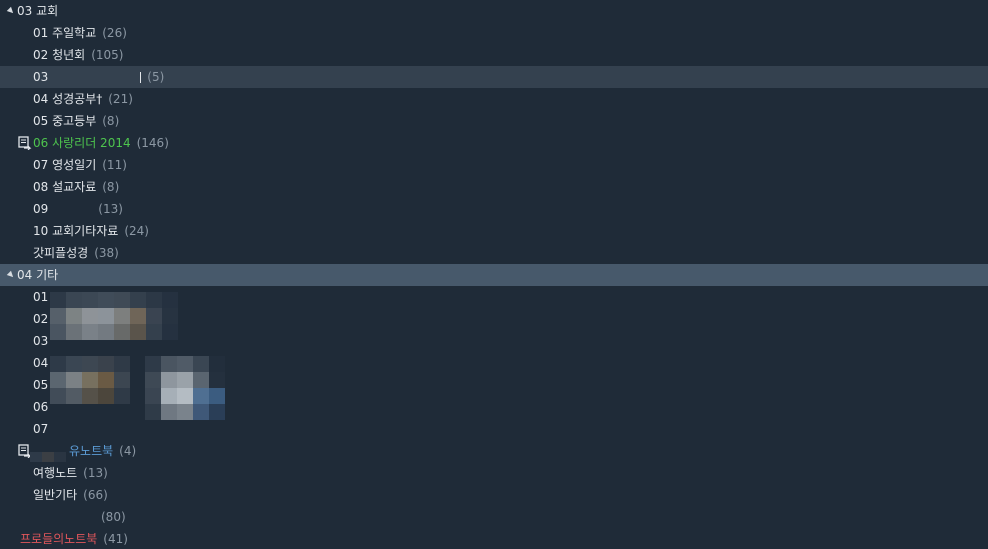 The image size is (988, 549). Describe the element at coordinates (494, 11) in the screenshot. I see `group-03-church: 03 교회` at that location.